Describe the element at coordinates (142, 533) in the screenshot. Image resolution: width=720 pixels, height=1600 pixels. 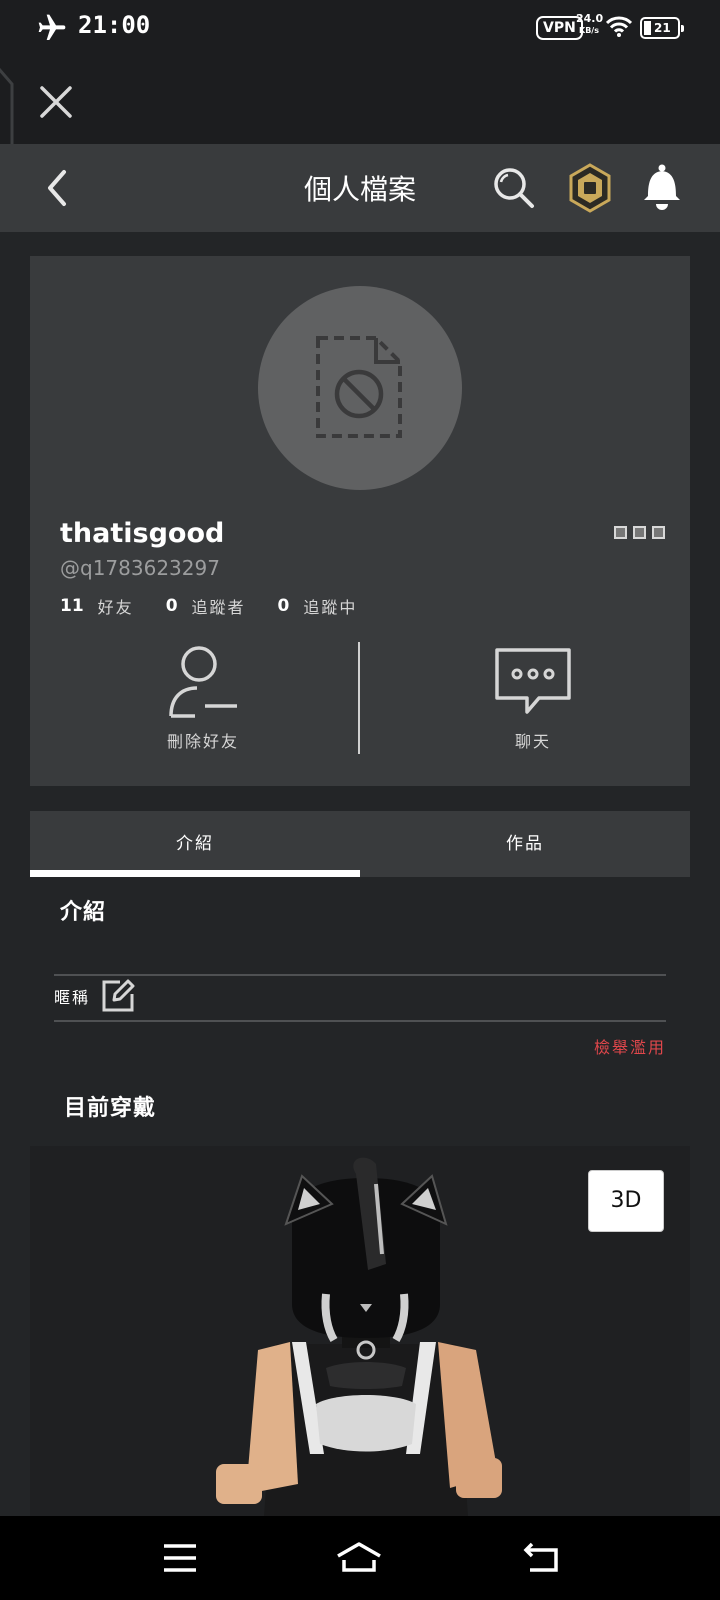
I see `username: thatisgood` at that location.